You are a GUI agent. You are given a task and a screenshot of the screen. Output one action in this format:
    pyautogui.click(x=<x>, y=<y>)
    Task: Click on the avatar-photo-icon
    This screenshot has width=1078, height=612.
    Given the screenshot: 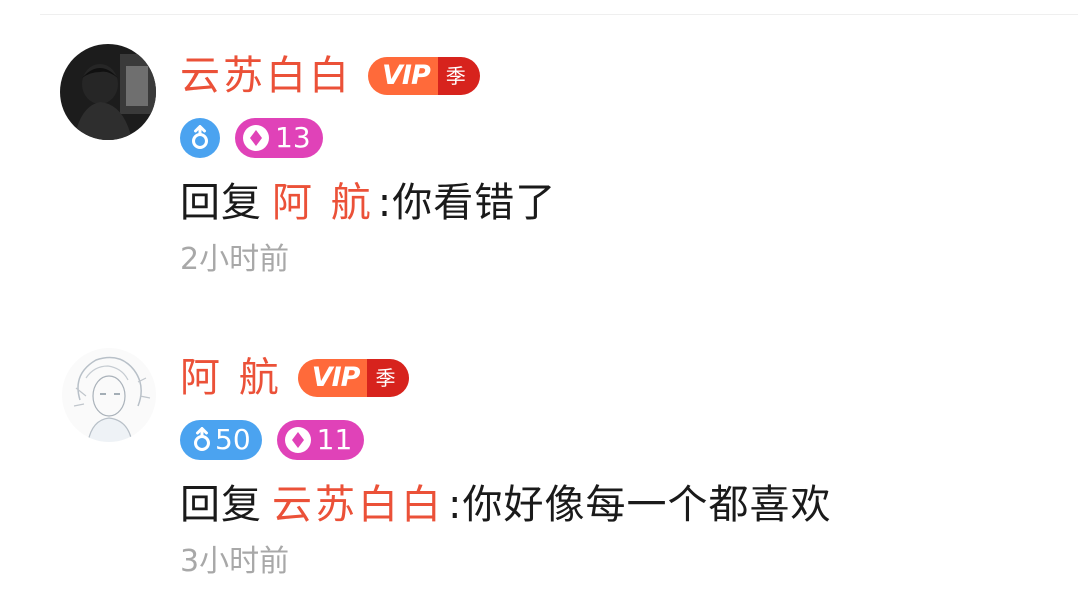 What is the action you would take?
    pyautogui.click(x=108, y=92)
    